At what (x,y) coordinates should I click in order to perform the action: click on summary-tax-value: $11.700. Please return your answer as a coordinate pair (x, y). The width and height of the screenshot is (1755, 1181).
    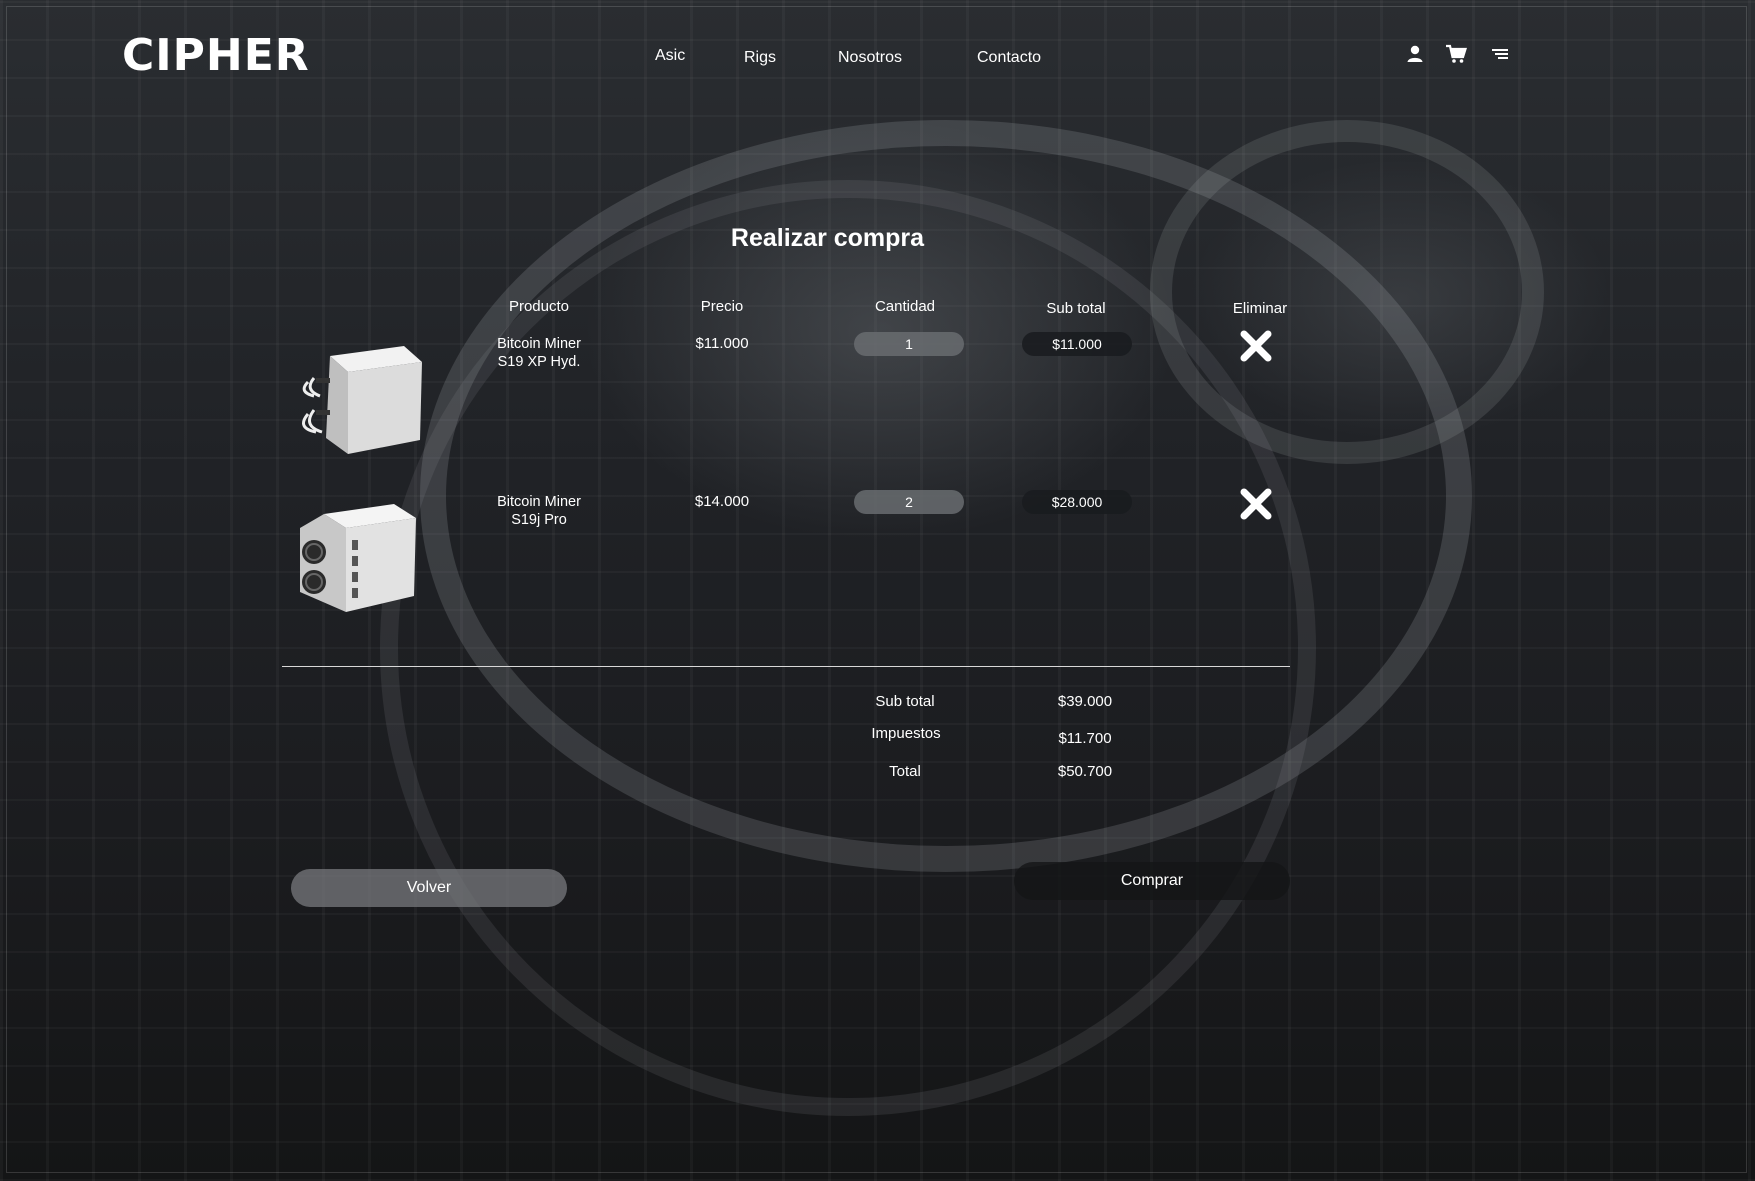
    Looking at the image, I should click on (1085, 738).